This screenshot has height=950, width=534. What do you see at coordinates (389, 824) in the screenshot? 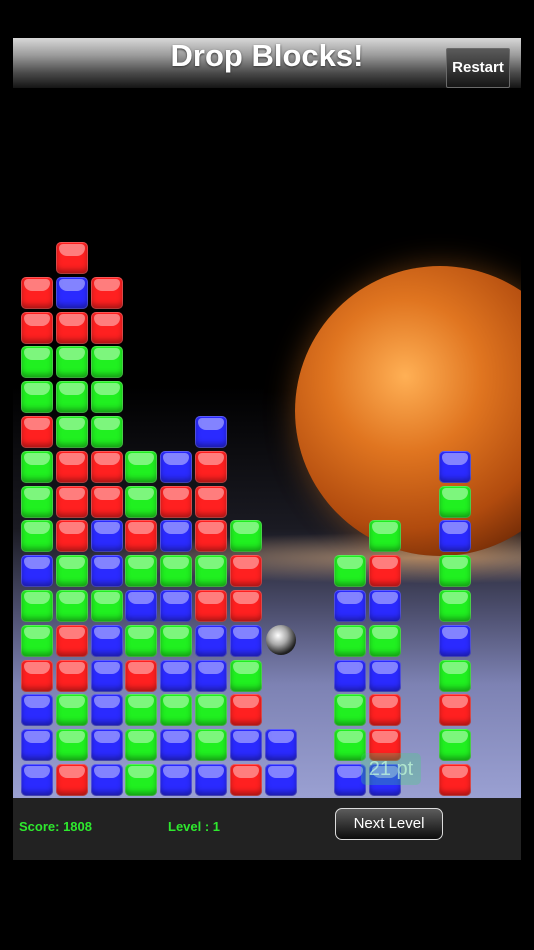
I see `next-level-button: Next Level` at bounding box center [389, 824].